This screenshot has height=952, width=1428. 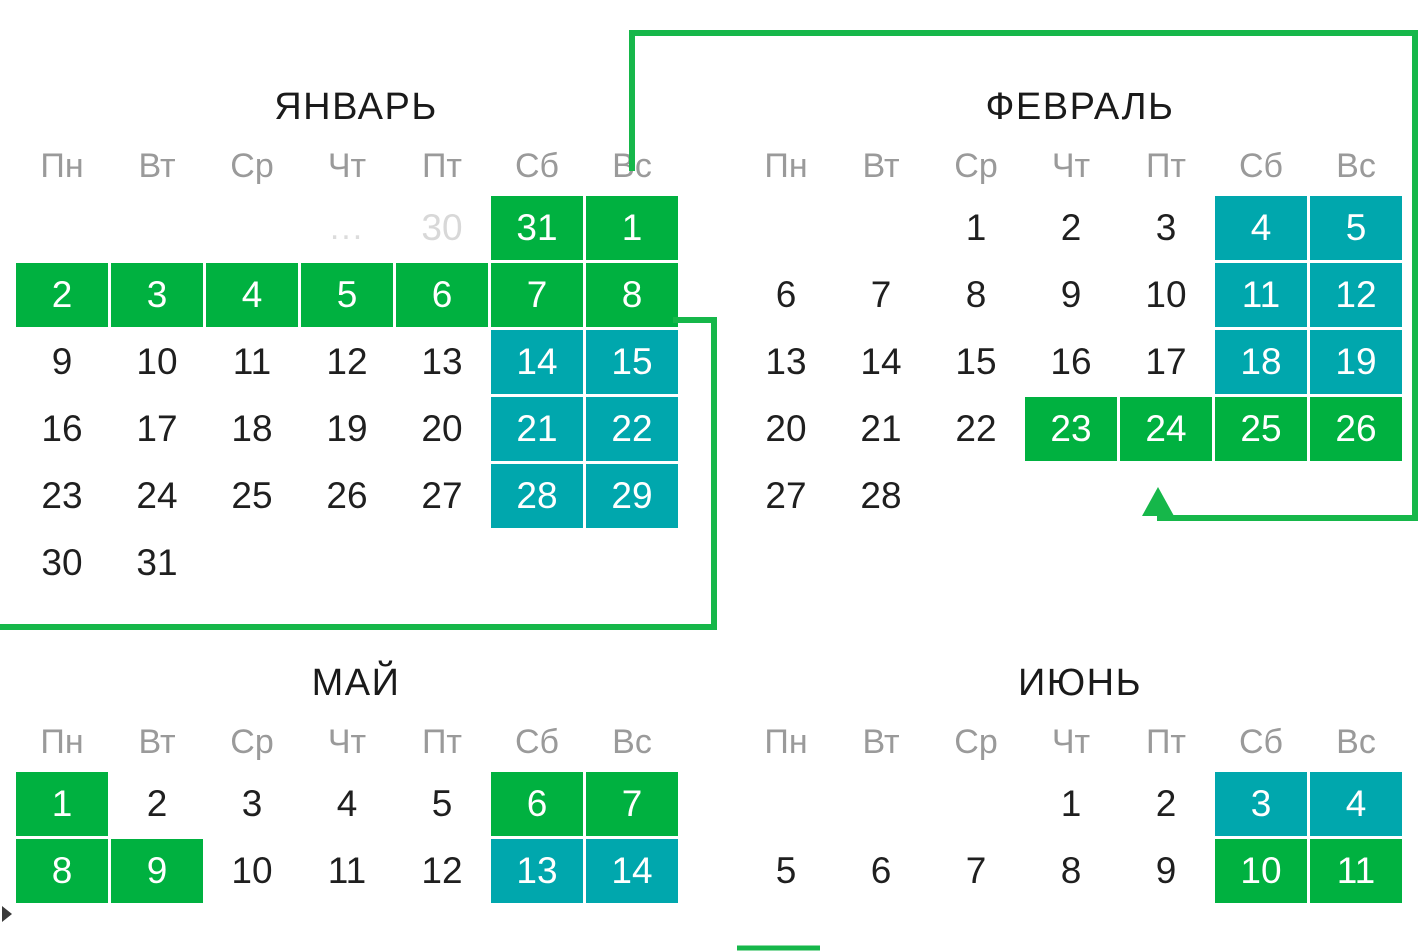 What do you see at coordinates (632, 496) in the screenshot?
I see `day-cell: 29` at bounding box center [632, 496].